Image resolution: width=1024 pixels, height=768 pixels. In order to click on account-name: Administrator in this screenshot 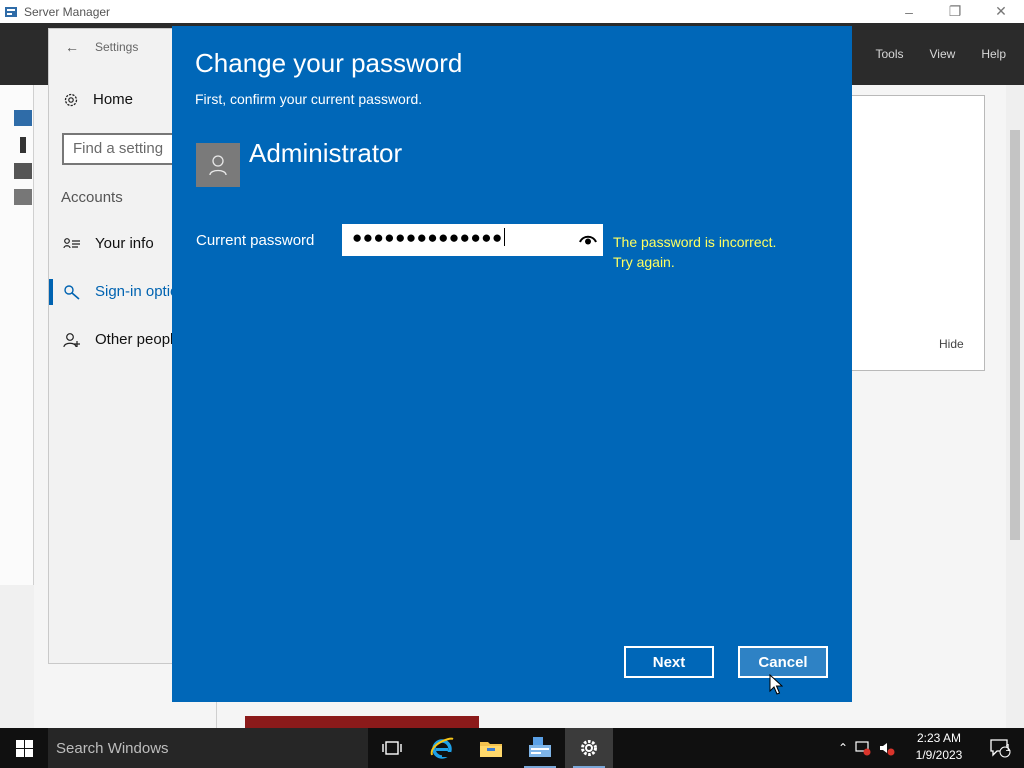, I will do `click(326, 153)`.